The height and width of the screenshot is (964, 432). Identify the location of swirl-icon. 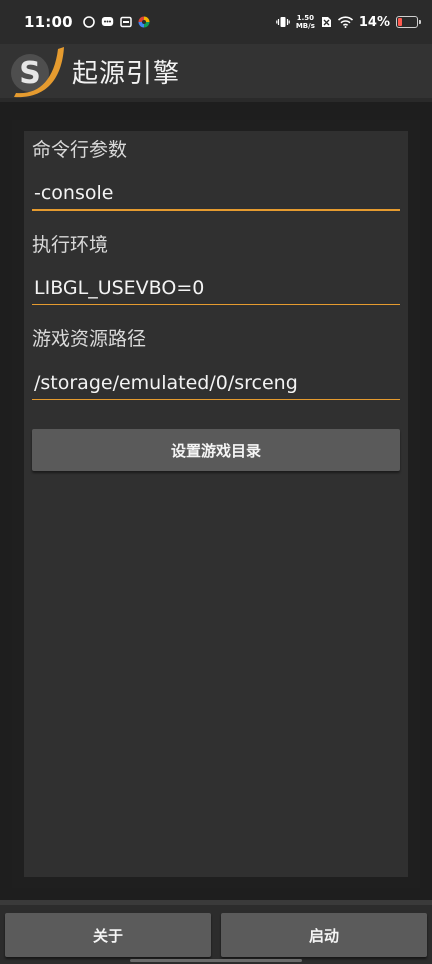
(88, 22).